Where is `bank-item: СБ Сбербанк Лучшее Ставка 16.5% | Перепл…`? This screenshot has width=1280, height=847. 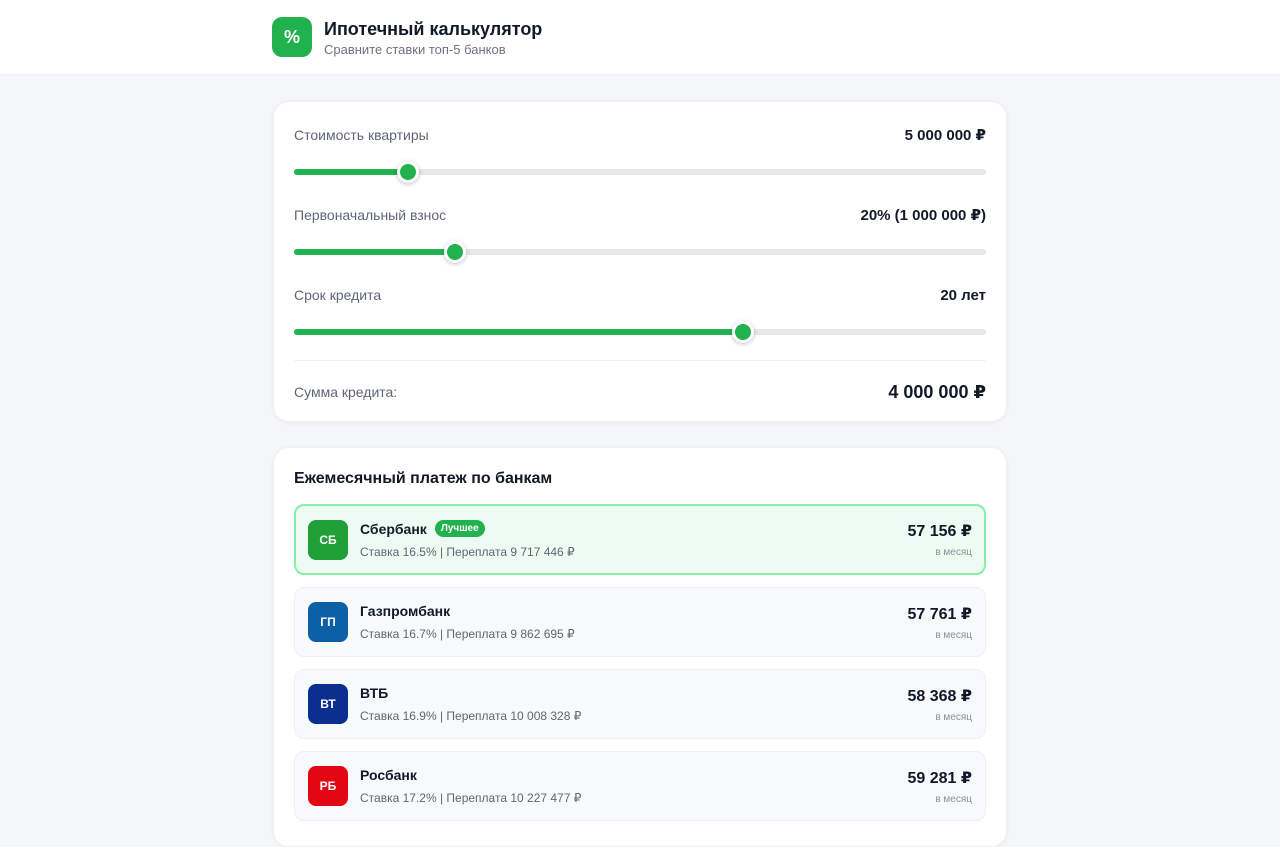
bank-item: СБ Сбербанк Лучшее Ставка 16.5% | Перепл… is located at coordinates (640, 539).